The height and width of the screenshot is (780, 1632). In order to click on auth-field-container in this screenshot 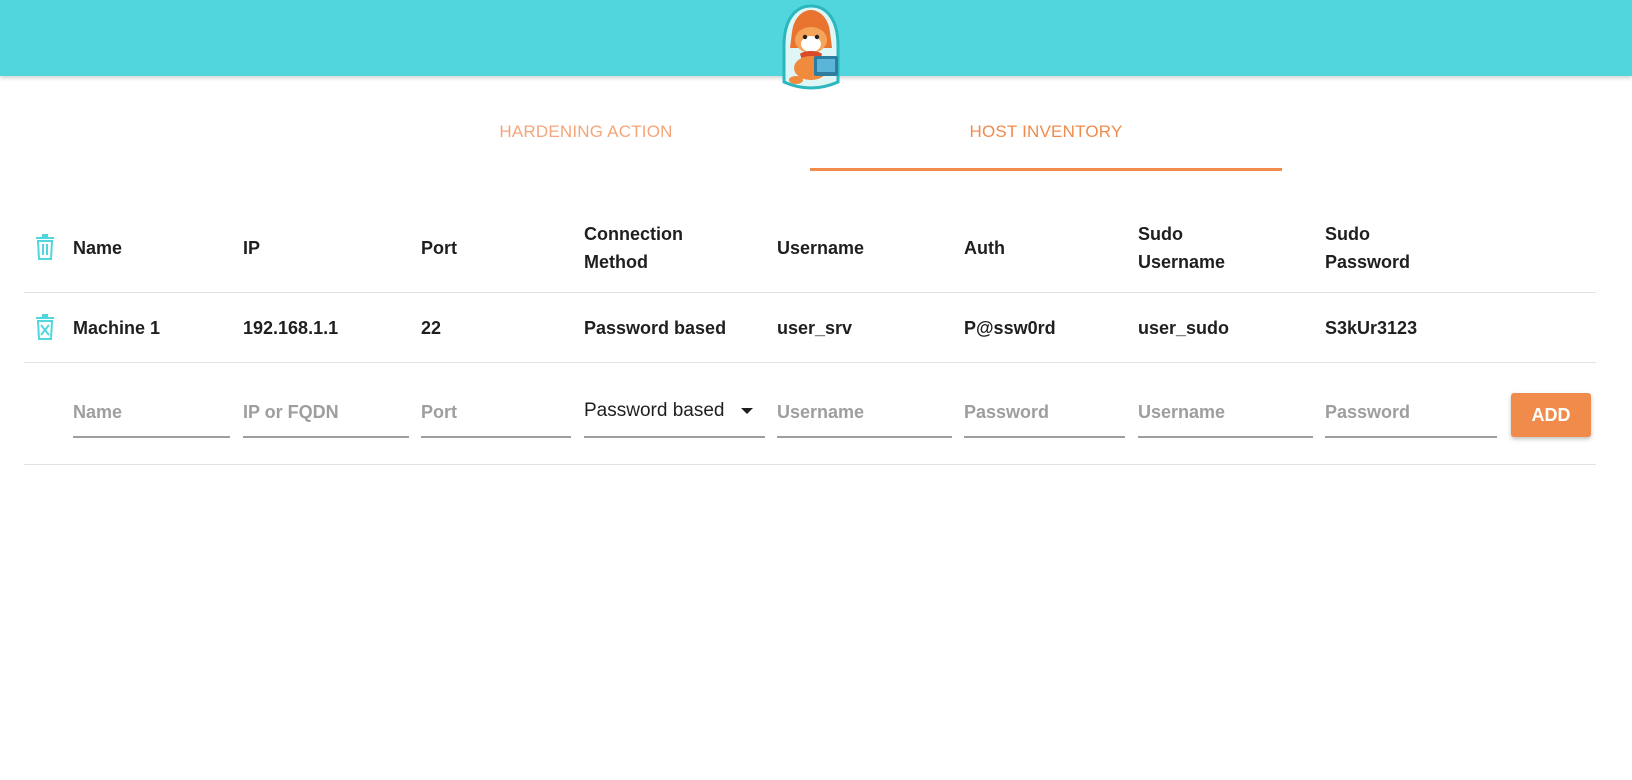, I will do `click(1044, 414)`.